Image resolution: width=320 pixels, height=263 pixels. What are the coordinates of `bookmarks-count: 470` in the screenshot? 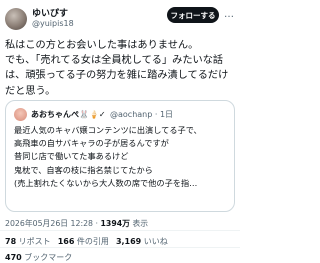 It's located at (13, 257).